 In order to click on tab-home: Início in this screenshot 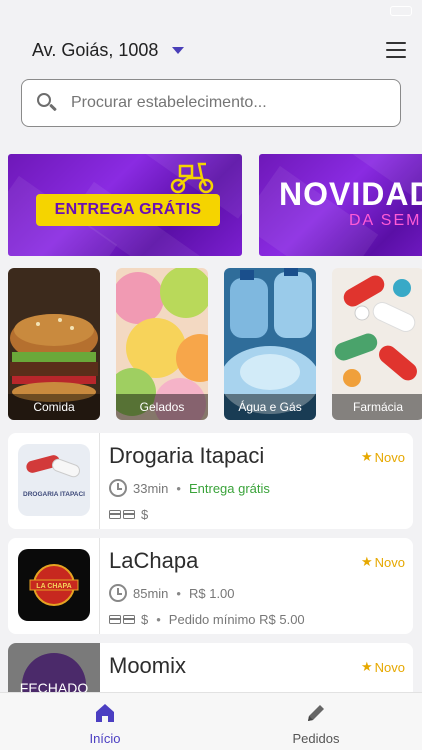, I will do `click(105, 723)`.